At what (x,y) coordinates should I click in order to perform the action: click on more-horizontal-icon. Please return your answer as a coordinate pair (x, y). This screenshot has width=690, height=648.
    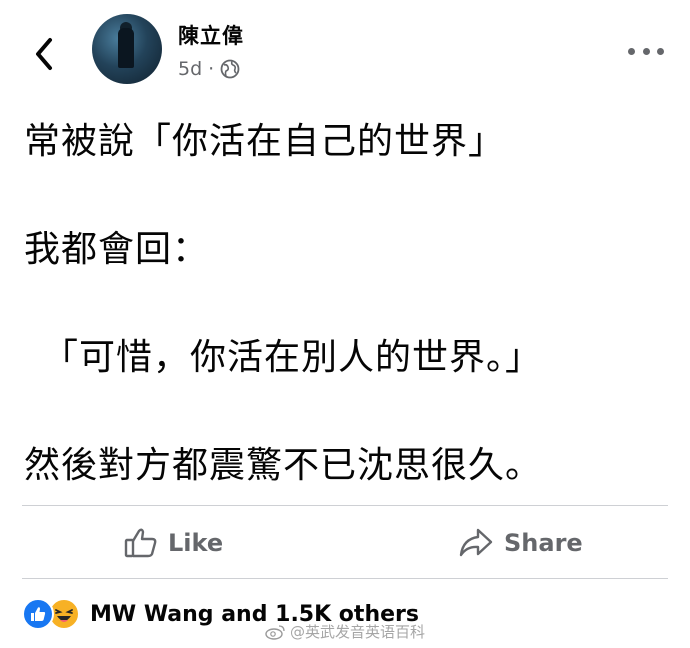
    Looking at the image, I should click on (631, 51).